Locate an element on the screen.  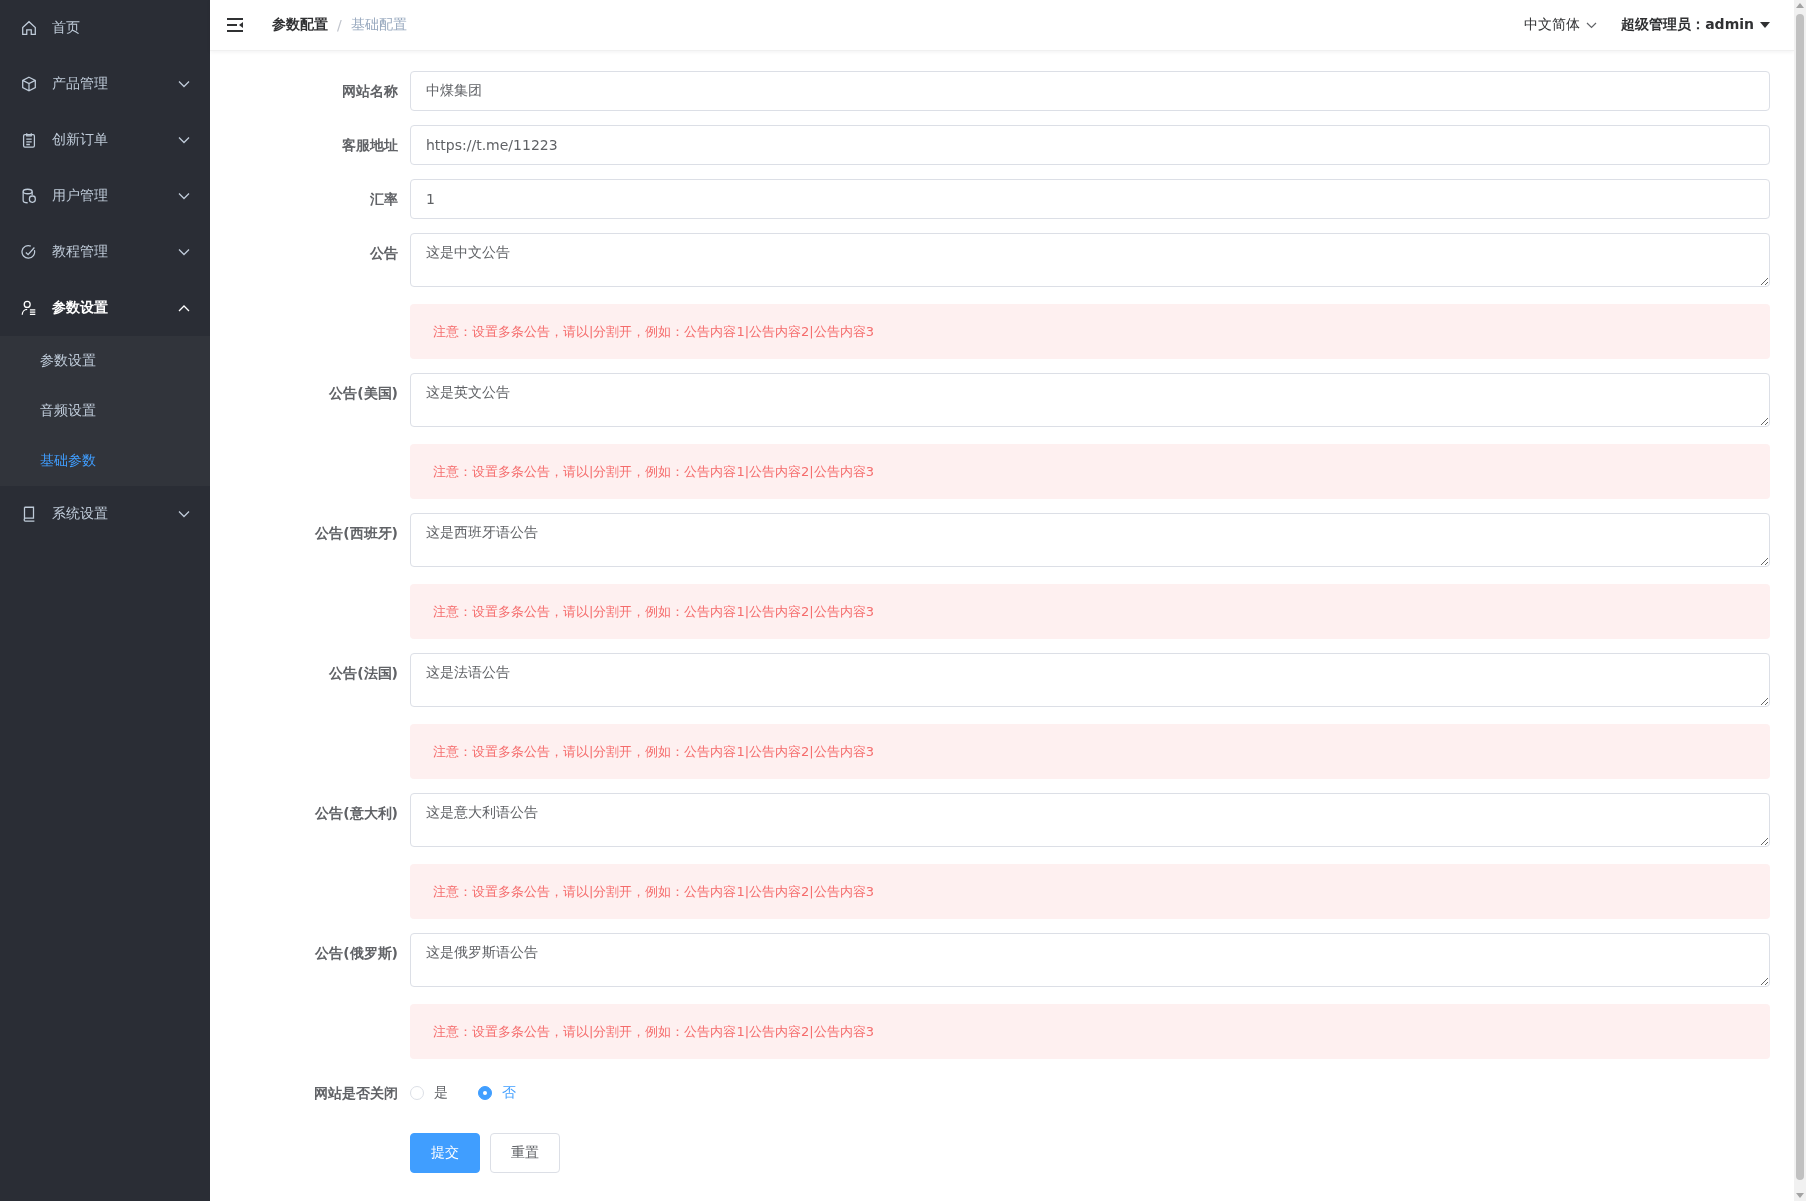
user-dropdown: 超级管理员：admin is located at coordinates (1695, 25).